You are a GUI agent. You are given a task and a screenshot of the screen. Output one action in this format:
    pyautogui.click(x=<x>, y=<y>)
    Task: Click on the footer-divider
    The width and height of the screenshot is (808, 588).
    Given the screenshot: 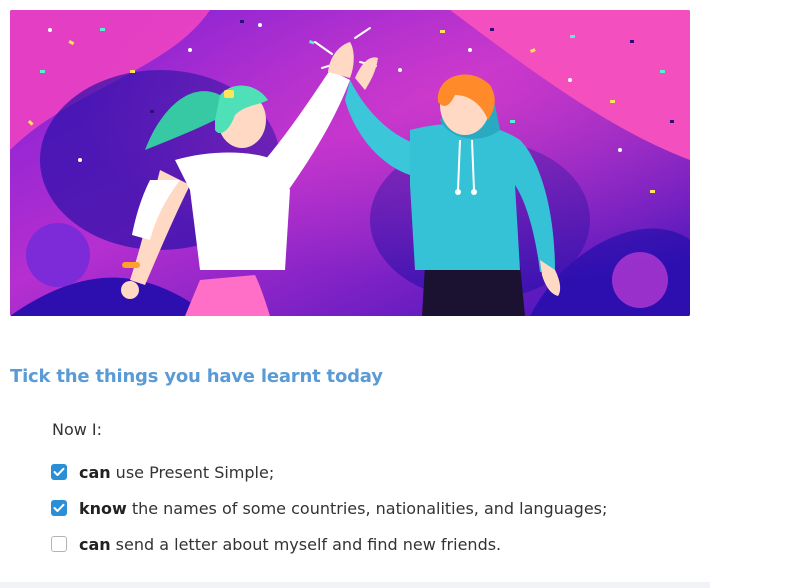 What is the action you would take?
    pyautogui.click(x=355, y=585)
    